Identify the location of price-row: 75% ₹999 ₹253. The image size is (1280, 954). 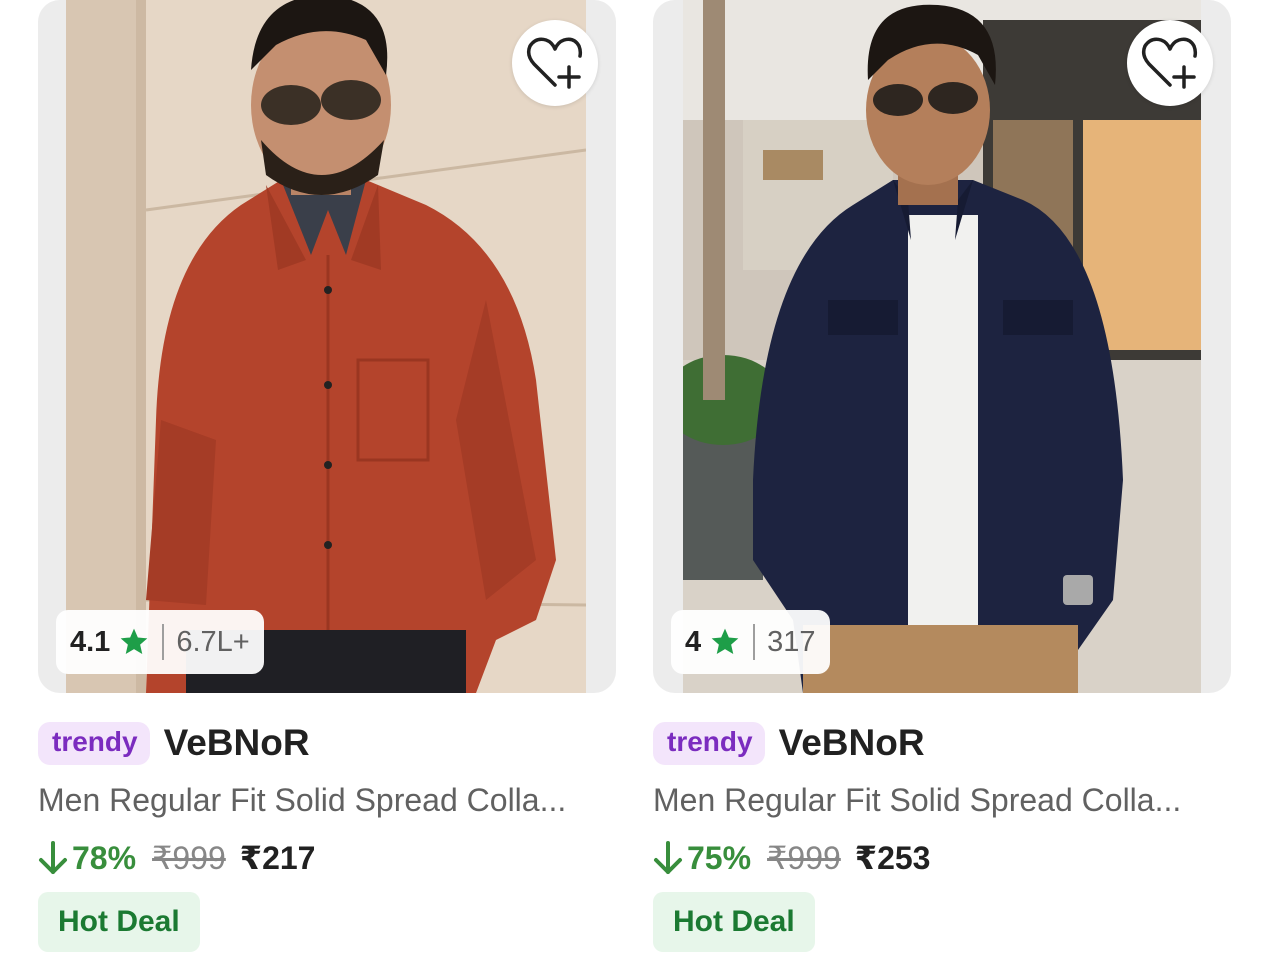
(791, 858).